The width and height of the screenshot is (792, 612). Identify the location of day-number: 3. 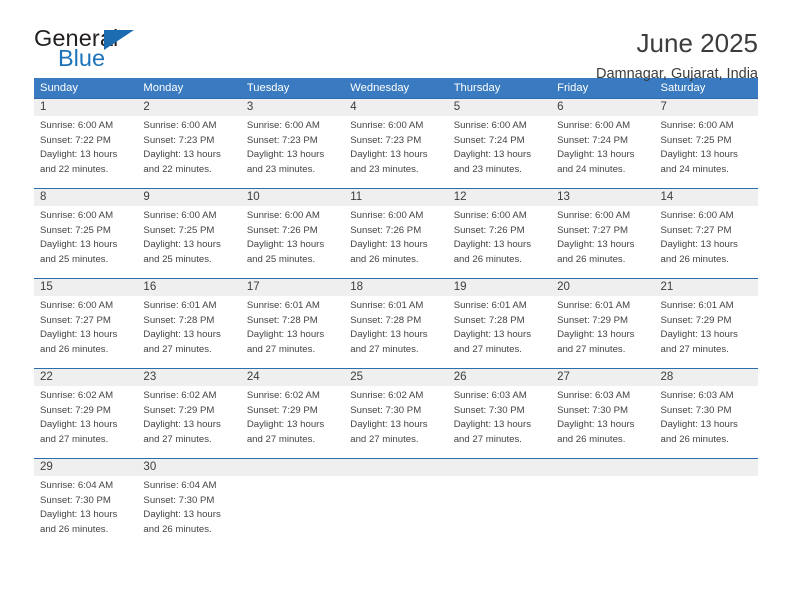
(292, 107).